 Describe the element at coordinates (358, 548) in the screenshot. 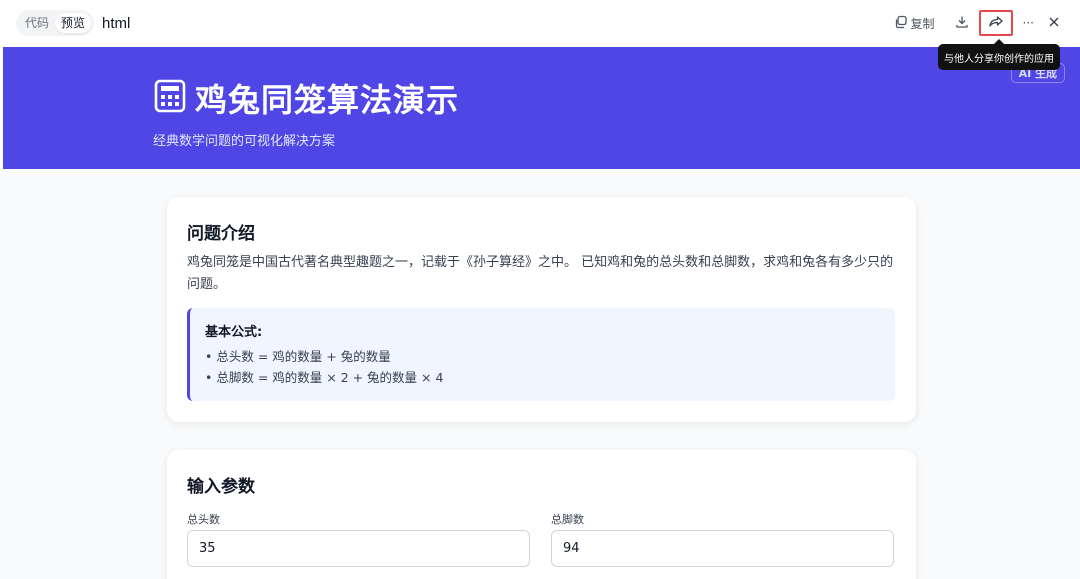

I see `heads-input` at that location.